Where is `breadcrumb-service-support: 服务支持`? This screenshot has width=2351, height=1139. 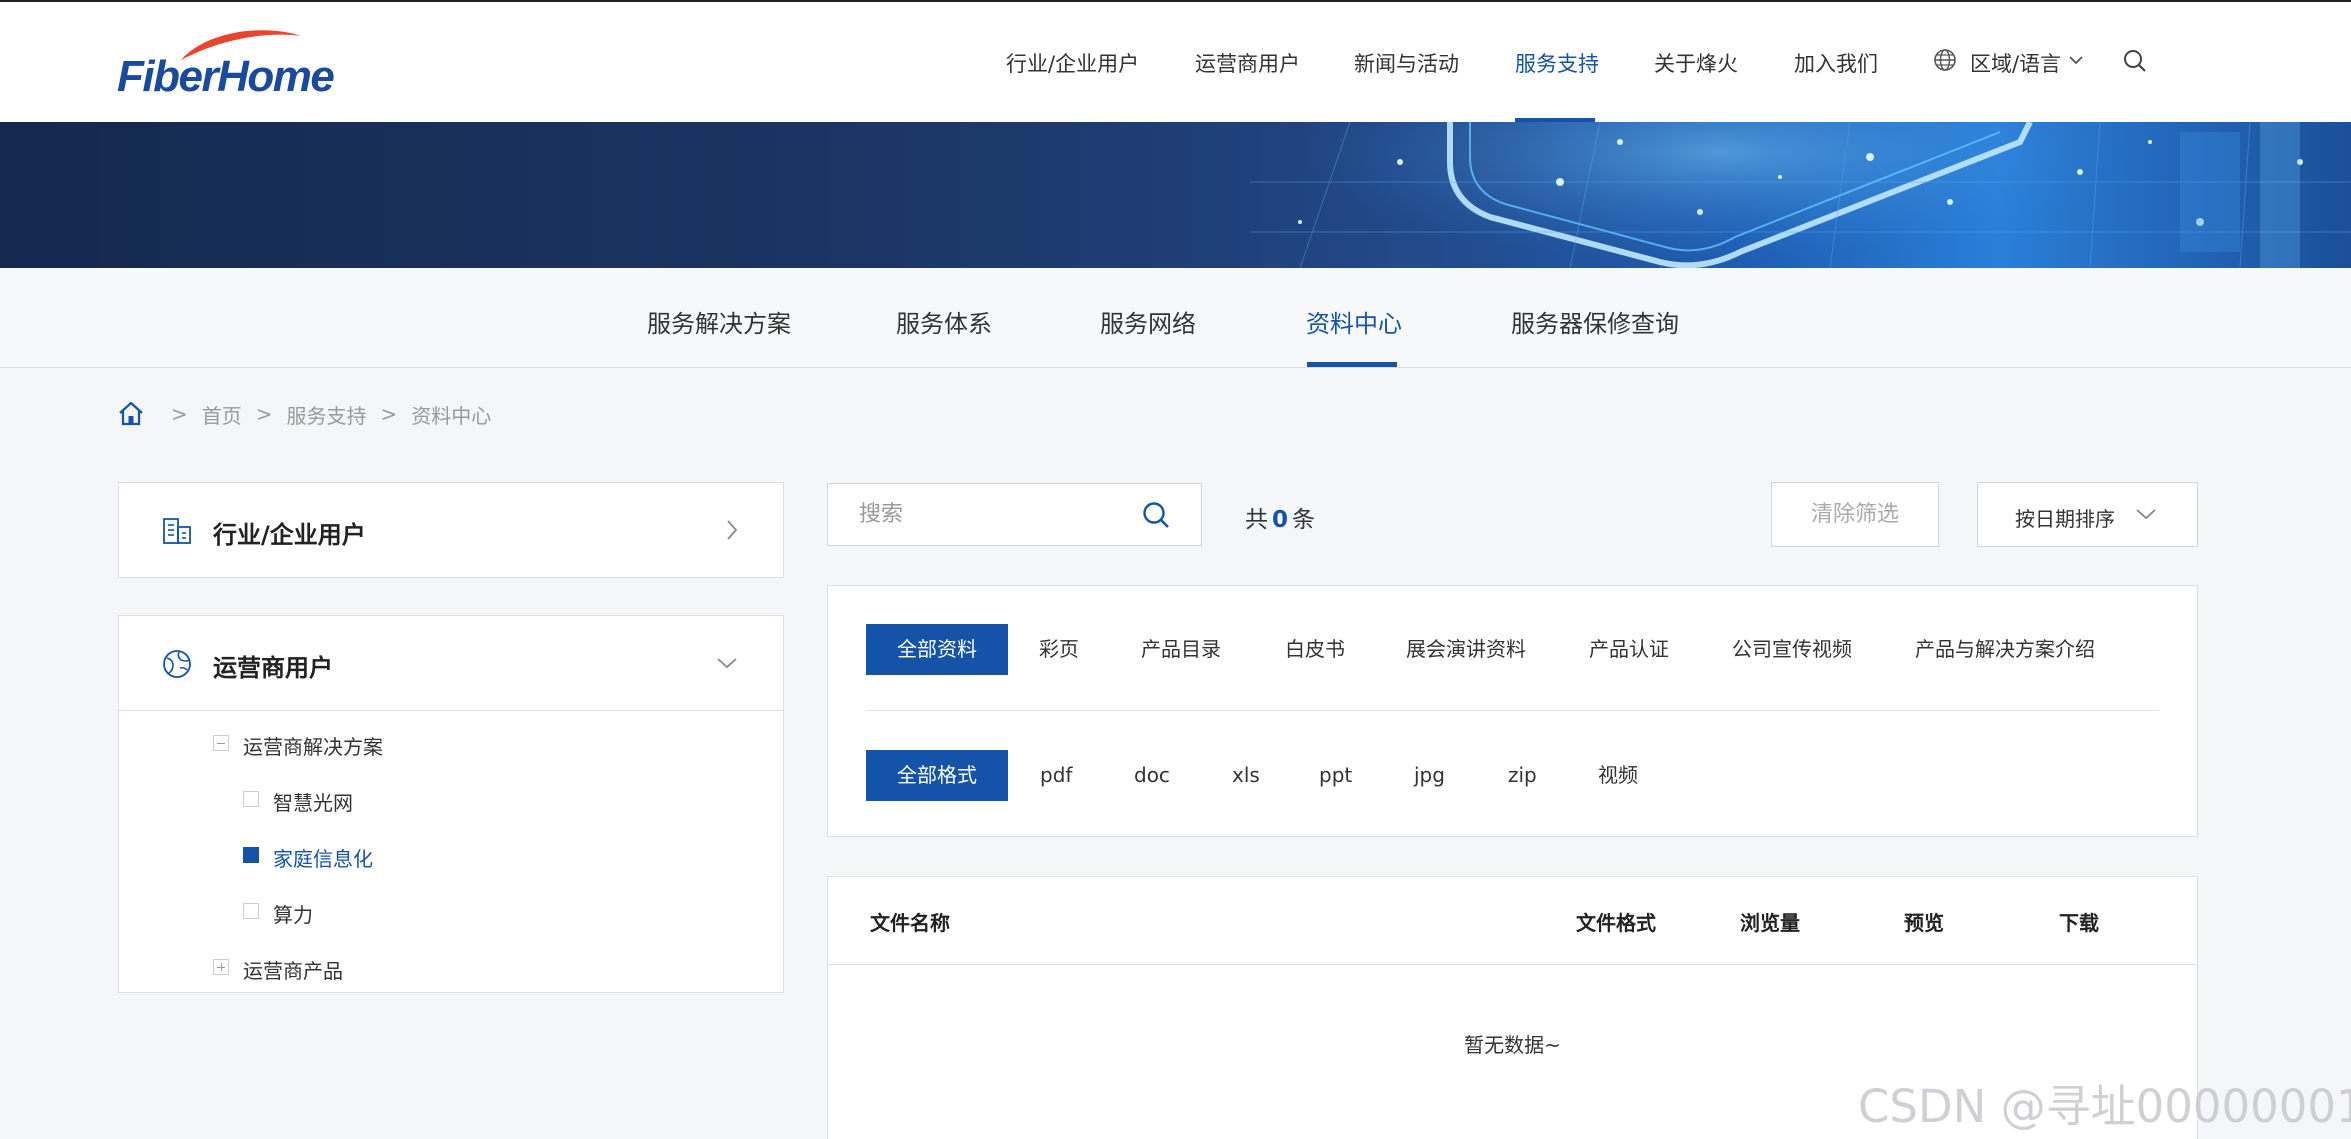
breadcrumb-service-support: 服务支持 is located at coordinates (327, 414).